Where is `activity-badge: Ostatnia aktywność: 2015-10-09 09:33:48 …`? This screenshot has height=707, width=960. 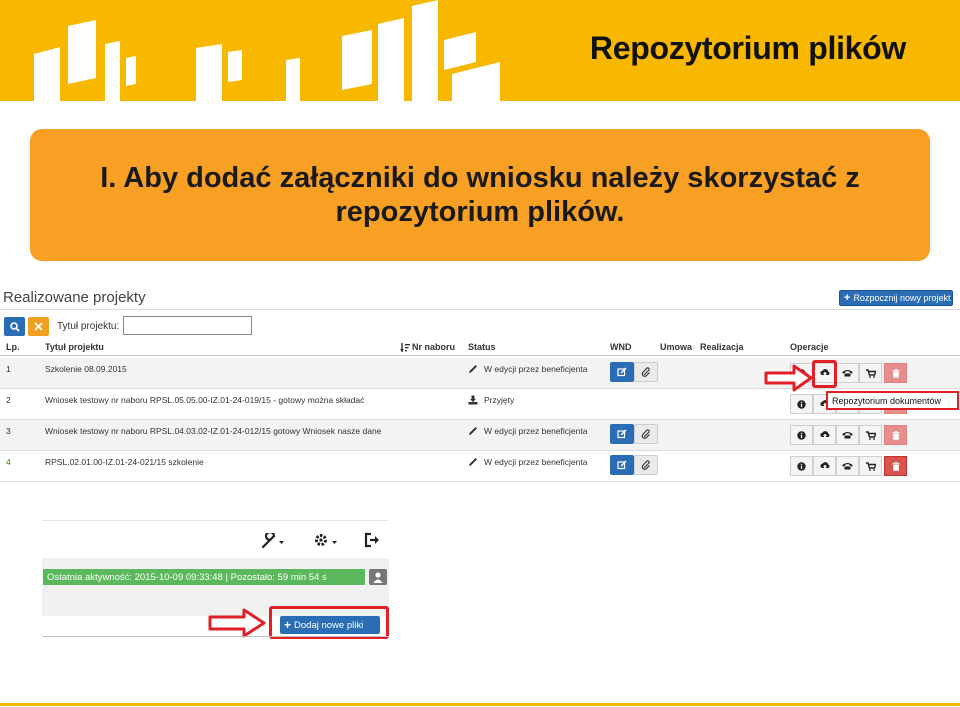 activity-badge: Ostatnia aktywność: 2015-10-09 09:33:48 … is located at coordinates (204, 577).